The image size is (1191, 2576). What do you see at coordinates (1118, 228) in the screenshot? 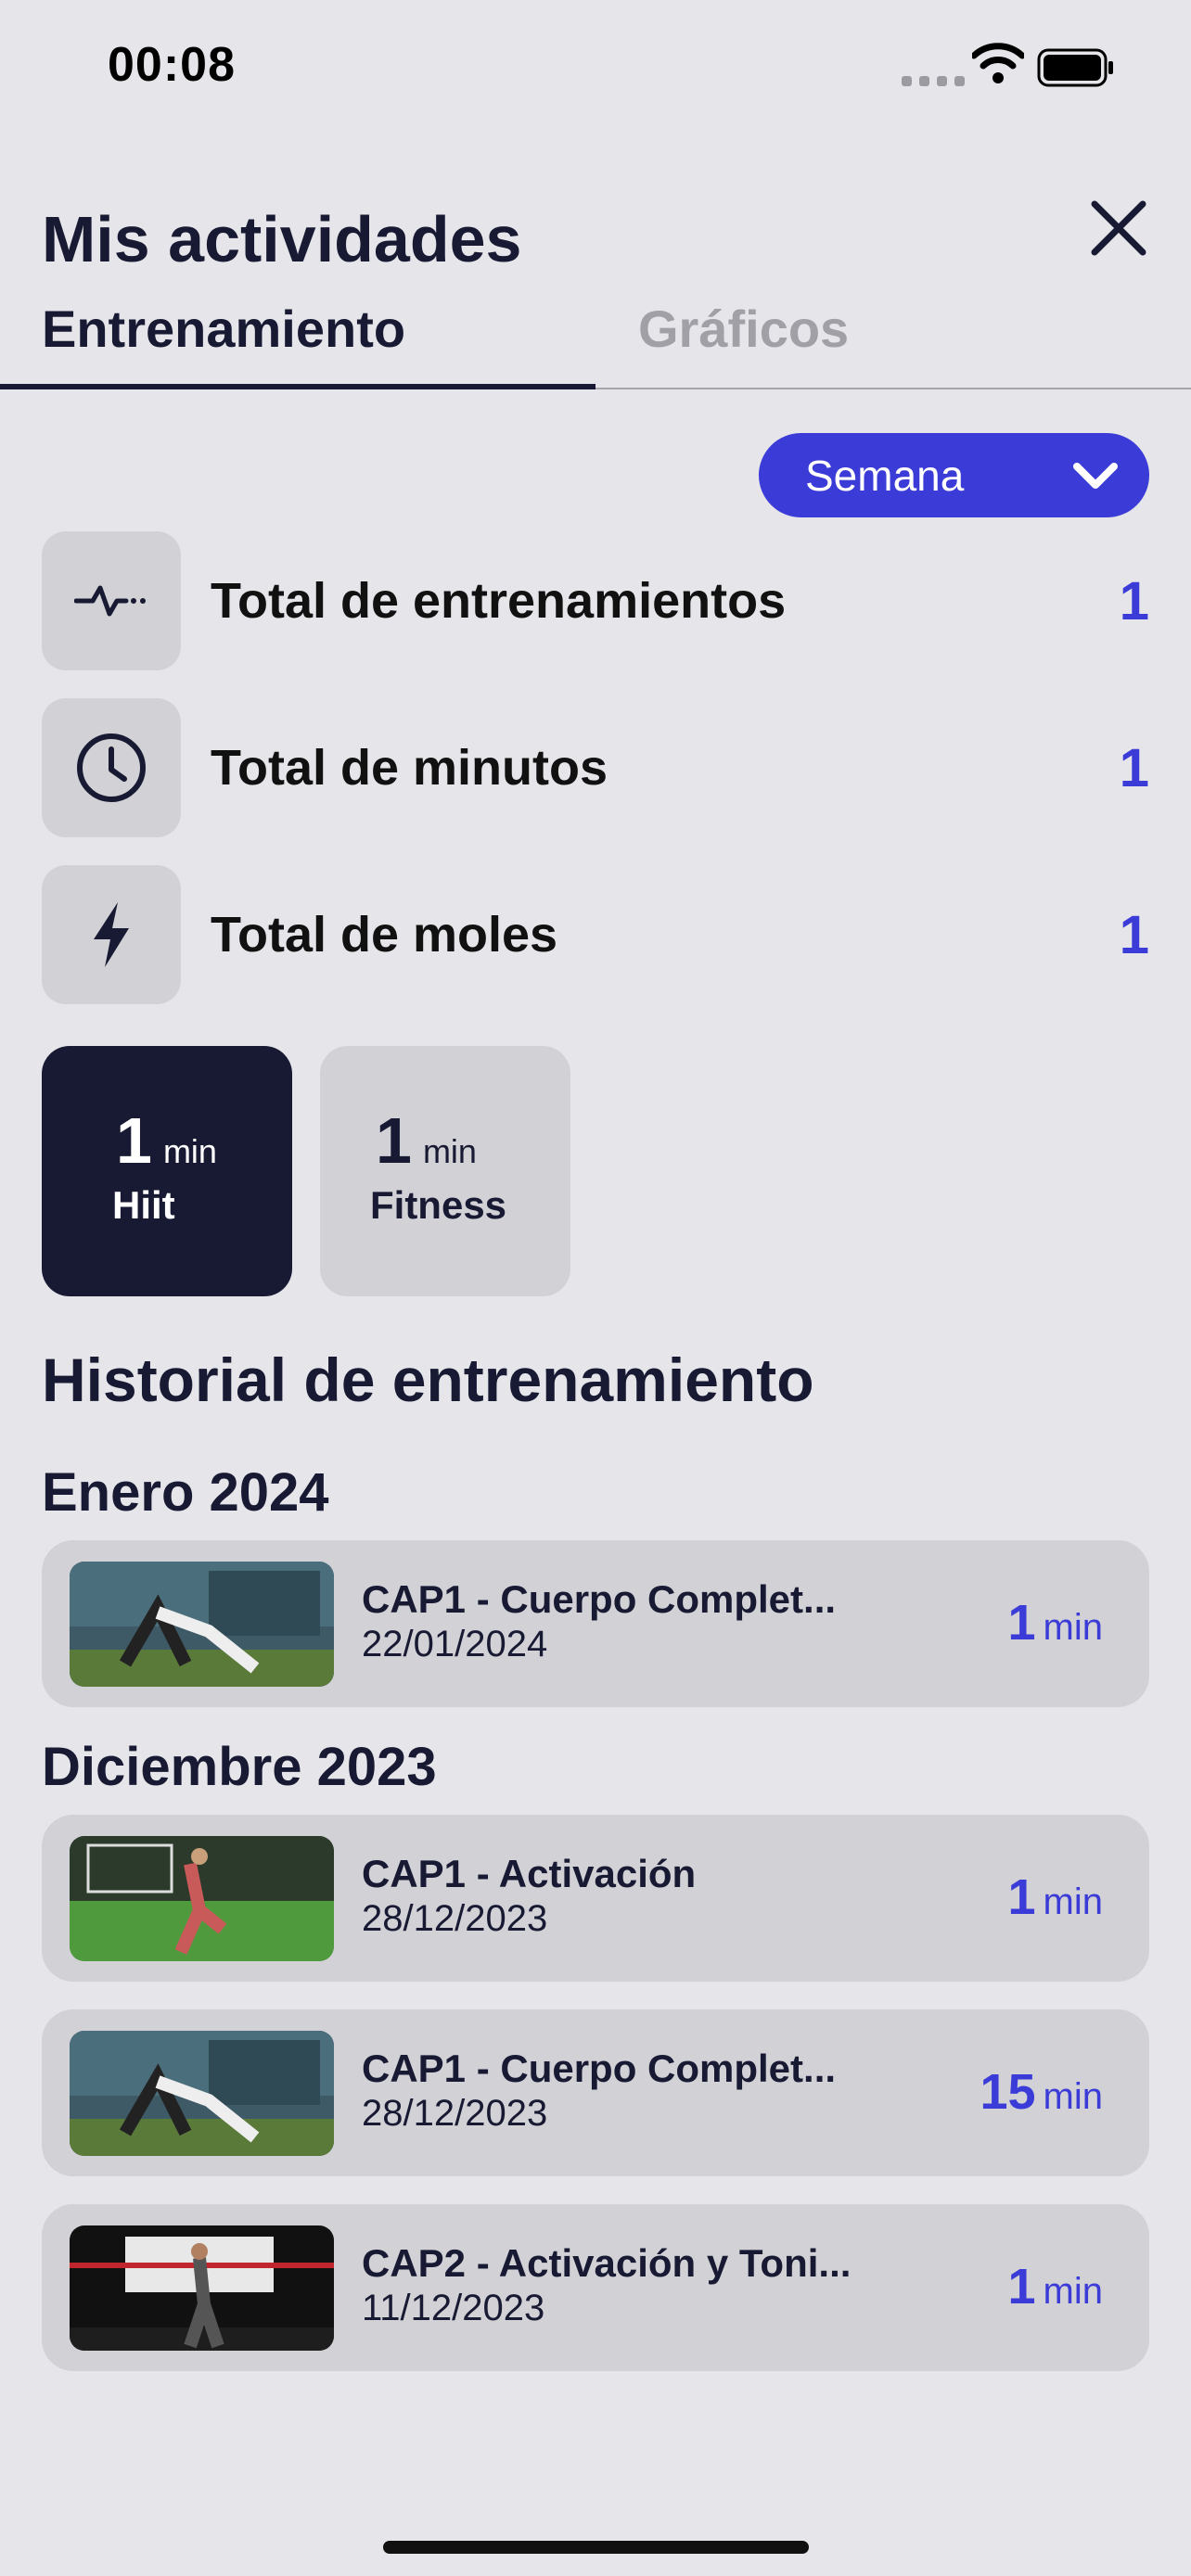
I see `close-icon` at bounding box center [1118, 228].